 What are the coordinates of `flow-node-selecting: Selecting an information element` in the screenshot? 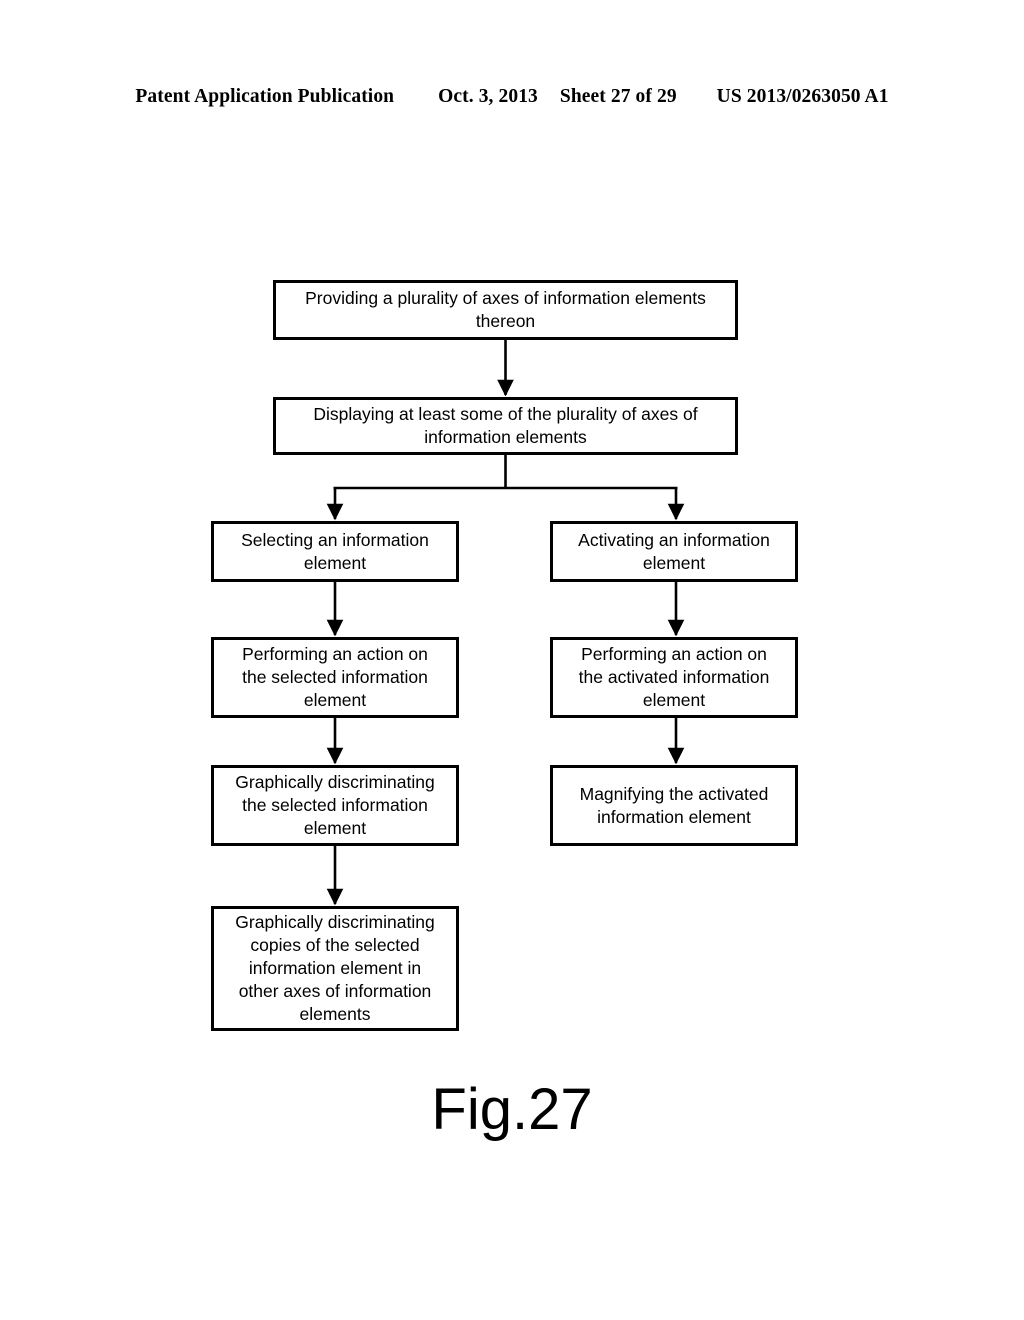 It's located at (335, 551).